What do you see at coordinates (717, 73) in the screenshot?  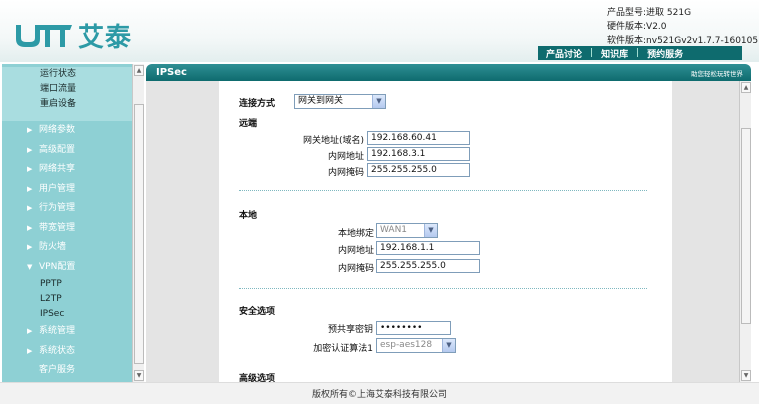 I see `help-link: 助您轻松玩转世界` at bounding box center [717, 73].